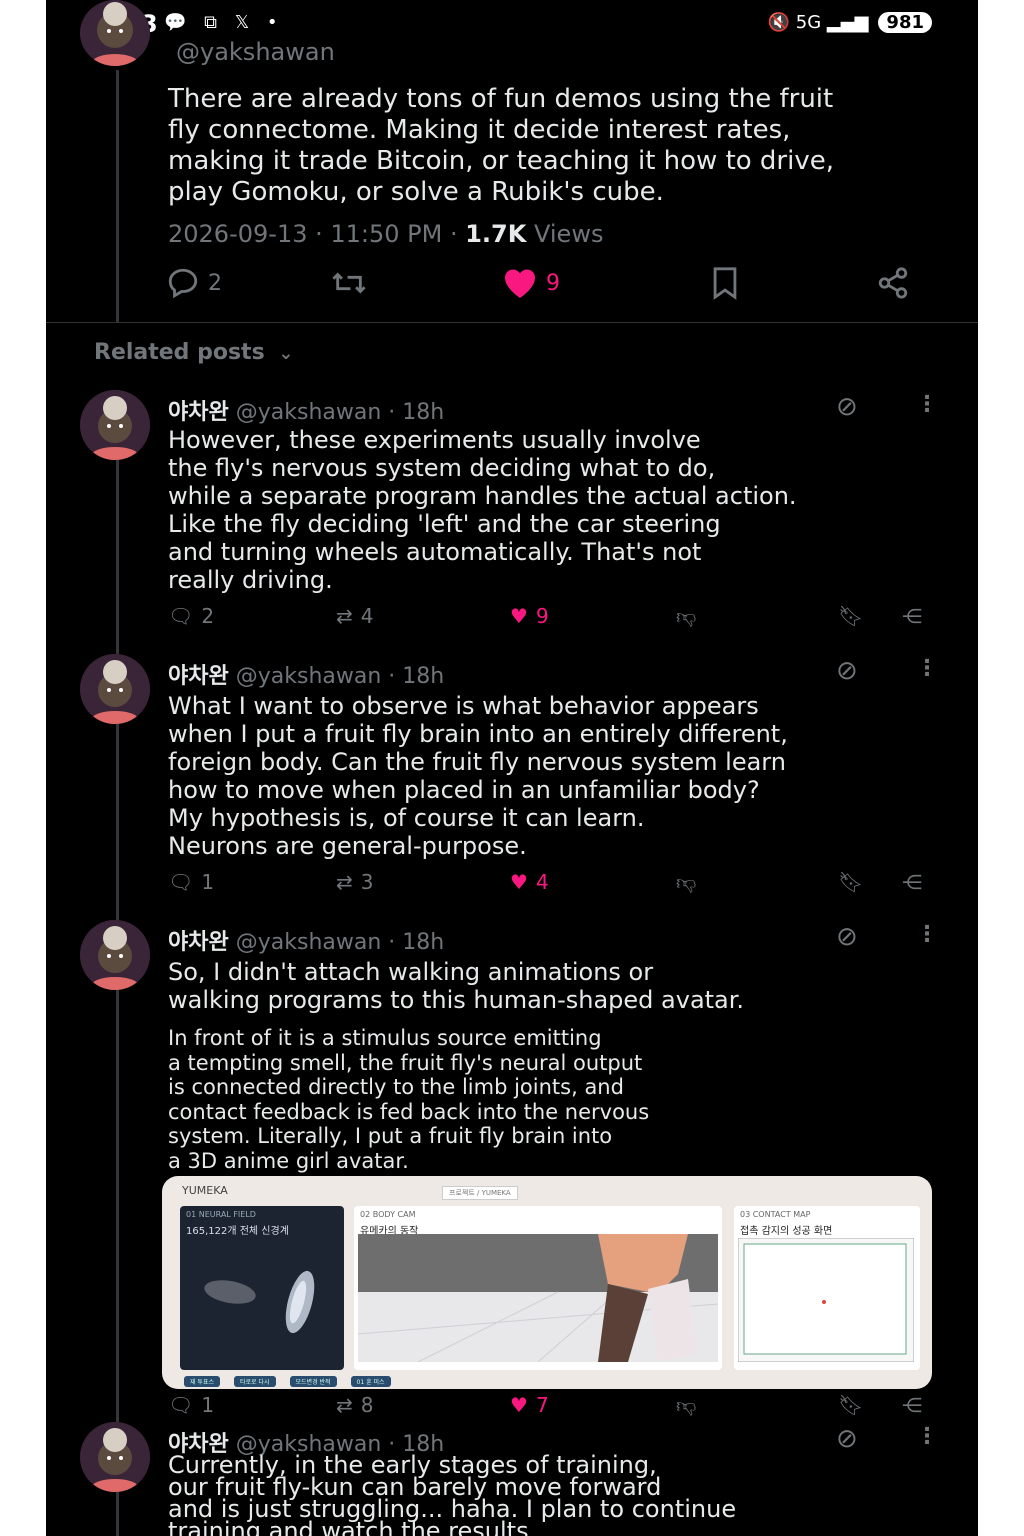 The height and width of the screenshot is (1536, 1024). I want to click on signal-icons: 🔇 5G ▂▄▆, so click(818, 22).